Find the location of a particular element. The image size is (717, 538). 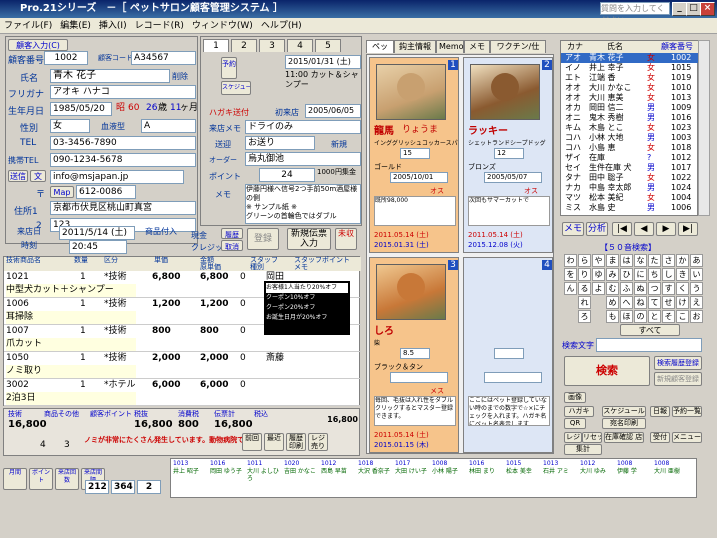

staff-col-name: 大田 けい子 is located at coordinates (412, 471).